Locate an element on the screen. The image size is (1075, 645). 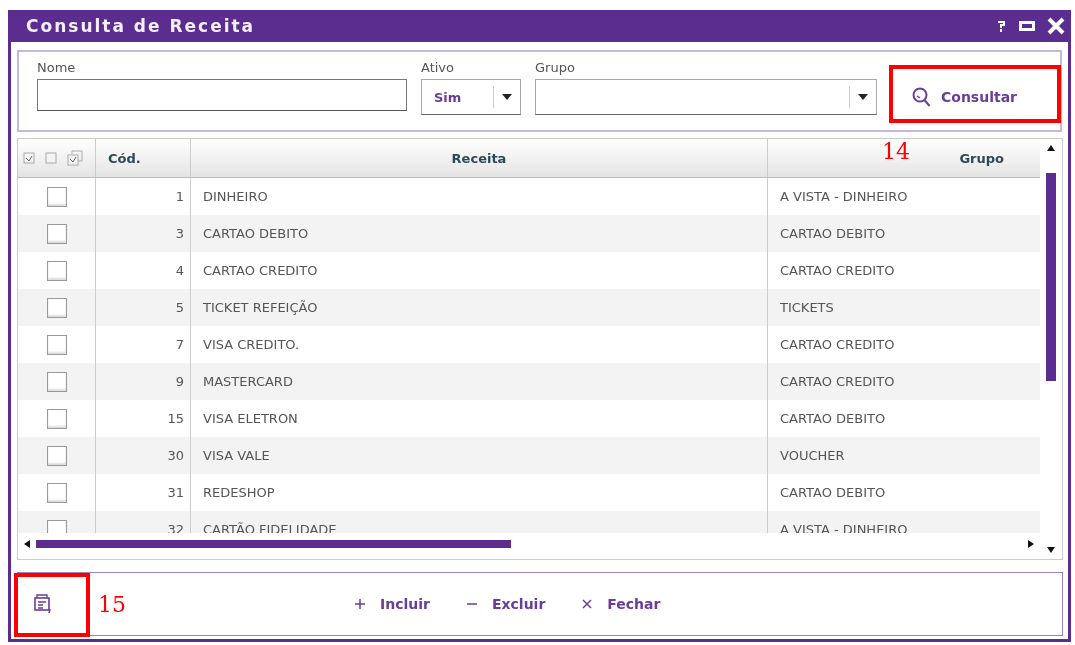
field-label: Nome is located at coordinates (57, 67).